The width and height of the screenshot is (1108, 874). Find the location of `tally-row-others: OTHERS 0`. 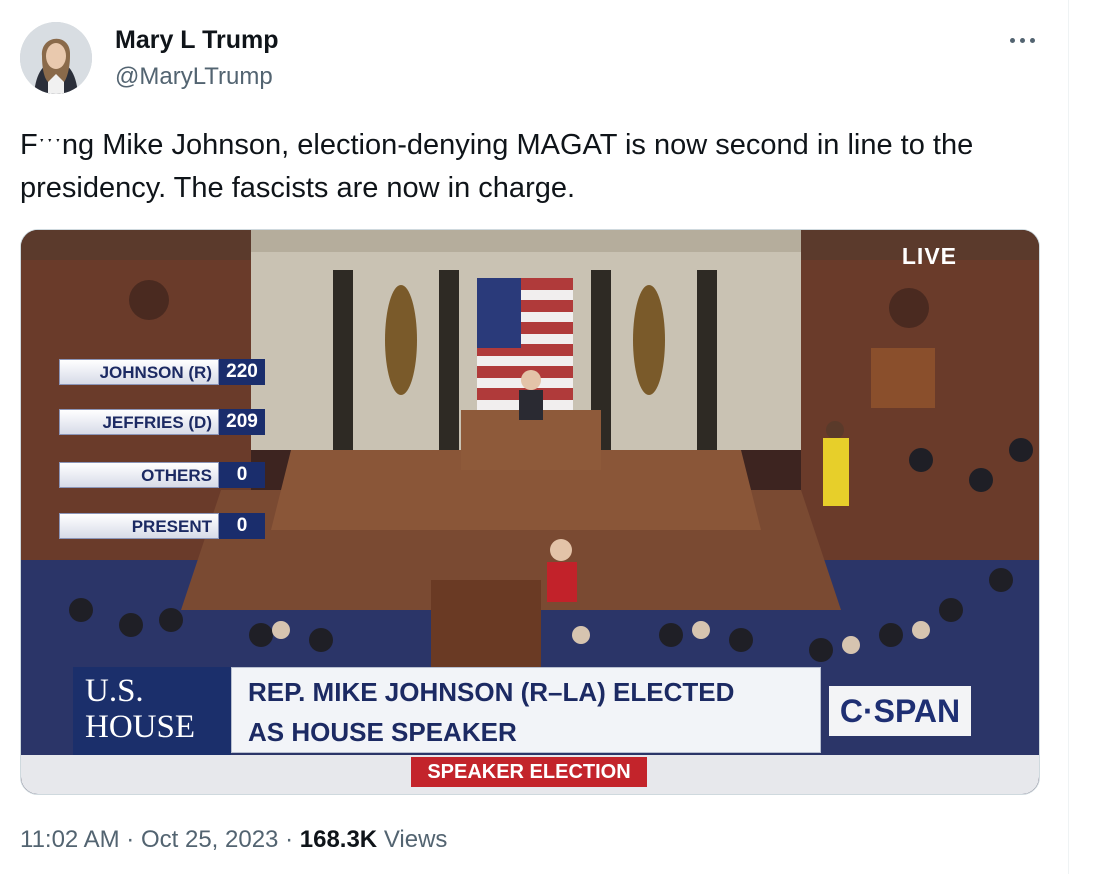

tally-row-others: OTHERS 0 is located at coordinates (162, 475).